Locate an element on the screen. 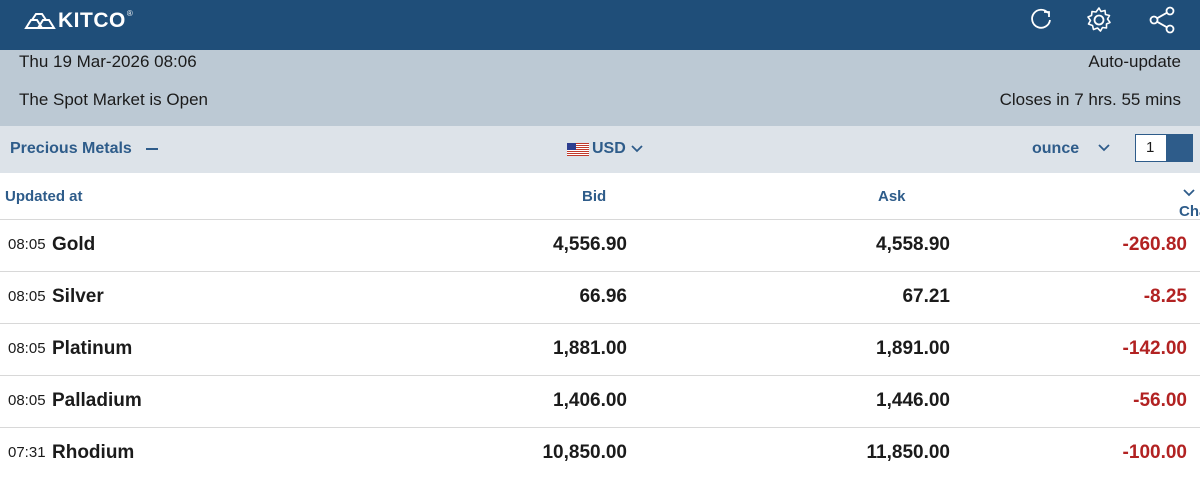  column-change-sort: Change is located at coordinates (1189, 204).